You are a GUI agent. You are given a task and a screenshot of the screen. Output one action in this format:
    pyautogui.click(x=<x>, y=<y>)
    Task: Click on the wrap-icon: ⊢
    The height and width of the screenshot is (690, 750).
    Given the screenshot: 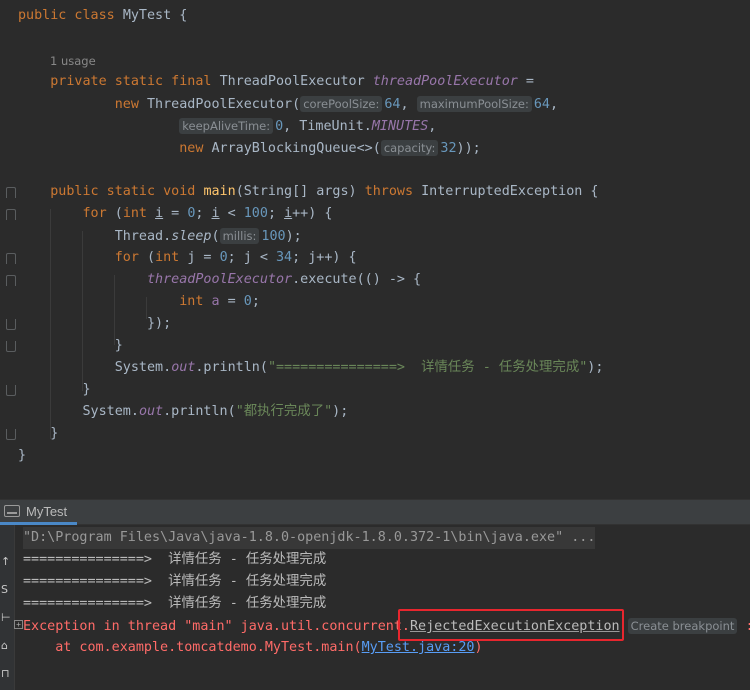 What is the action you would take?
    pyautogui.click(x=6, y=617)
    